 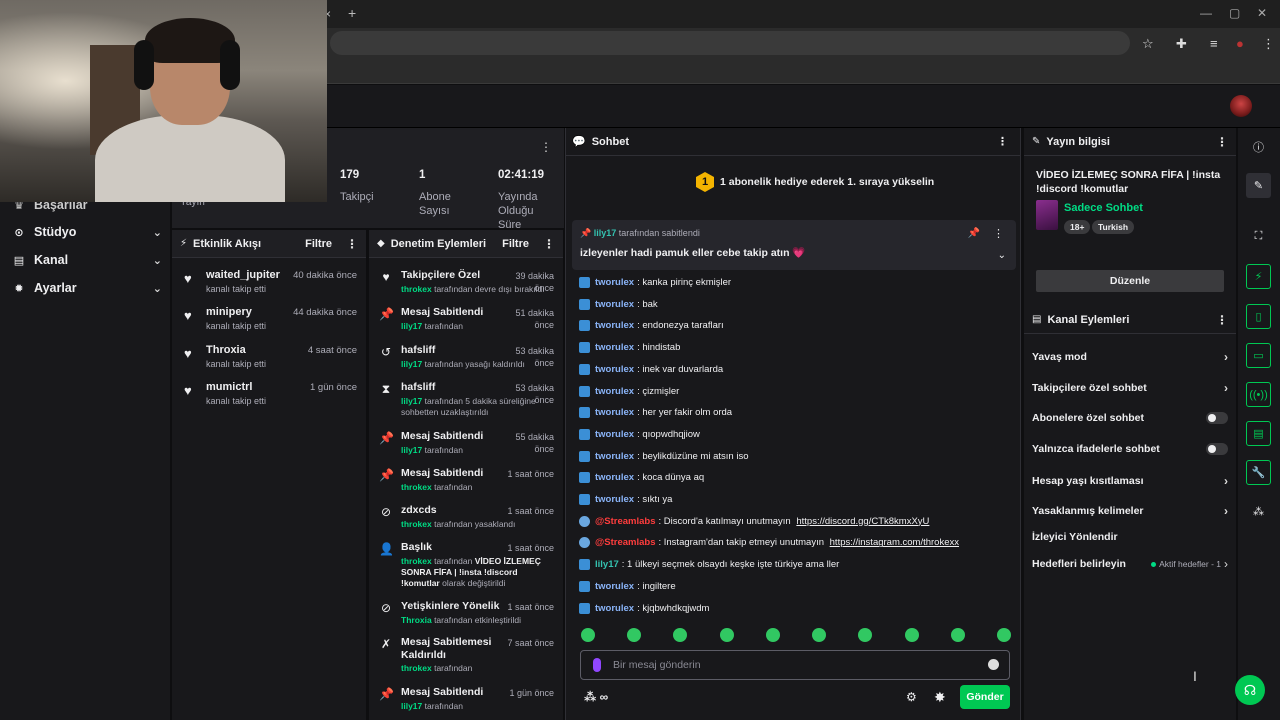 What do you see at coordinates (1214, 43) in the screenshot?
I see `media-icon: ≡` at bounding box center [1214, 43].